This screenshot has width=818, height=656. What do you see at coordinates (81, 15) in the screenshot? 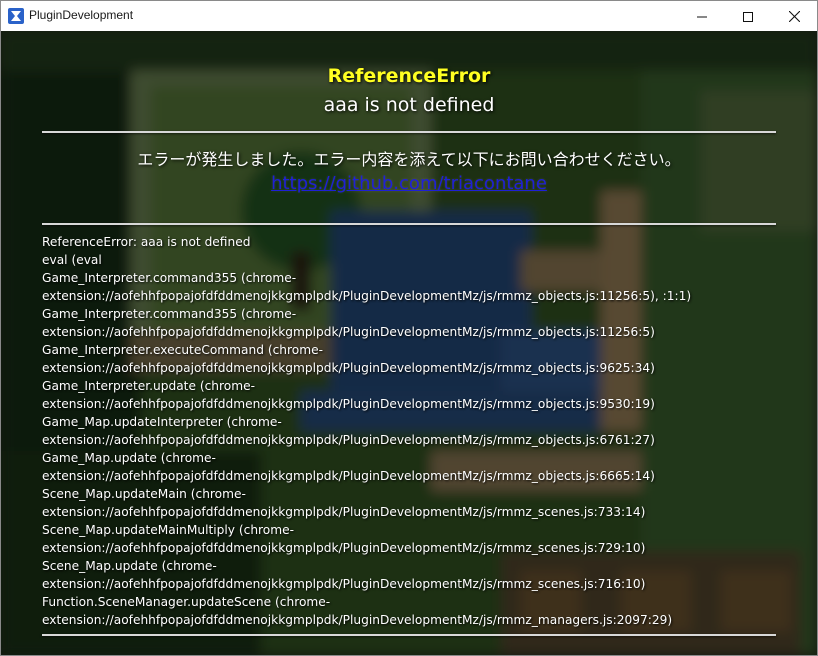
I see `window-title: PluginDevelopment` at bounding box center [81, 15].